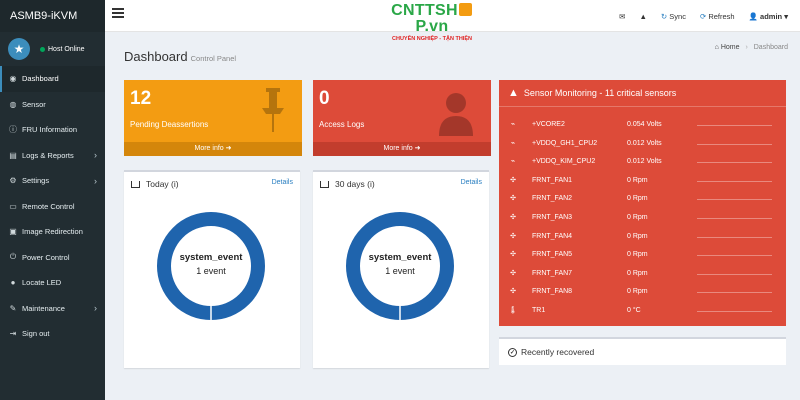  Describe the element at coordinates (355, 184) in the screenshot. I see `days30-title: 30 days (i)` at that location.